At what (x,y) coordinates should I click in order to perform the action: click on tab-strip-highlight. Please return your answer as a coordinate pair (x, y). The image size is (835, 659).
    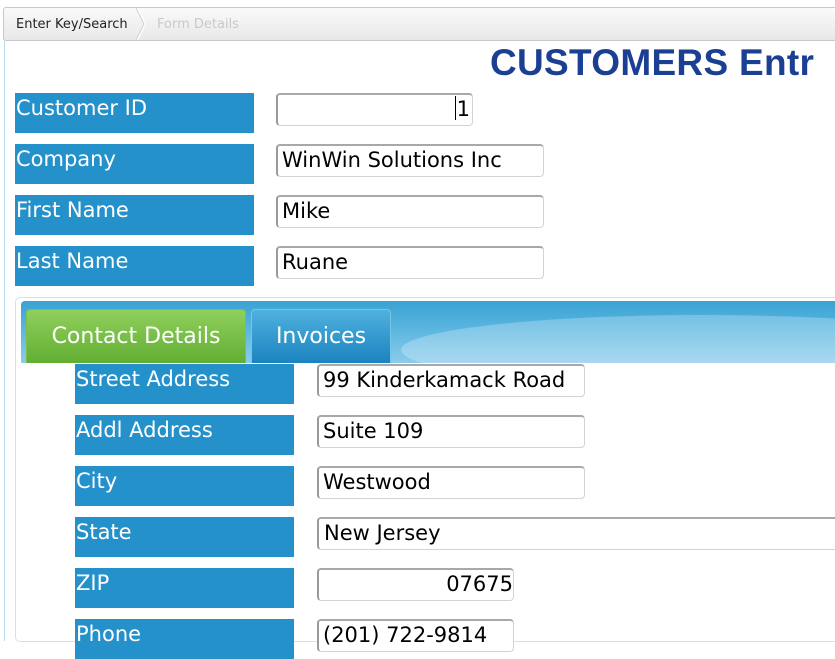
    Looking at the image, I should click on (618, 339).